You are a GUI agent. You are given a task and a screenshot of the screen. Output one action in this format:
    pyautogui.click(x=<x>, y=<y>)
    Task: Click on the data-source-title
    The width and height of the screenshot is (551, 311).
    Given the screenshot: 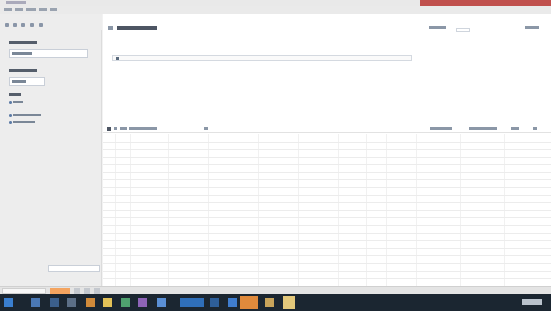 What is the action you would take?
    pyautogui.click(x=137, y=28)
    